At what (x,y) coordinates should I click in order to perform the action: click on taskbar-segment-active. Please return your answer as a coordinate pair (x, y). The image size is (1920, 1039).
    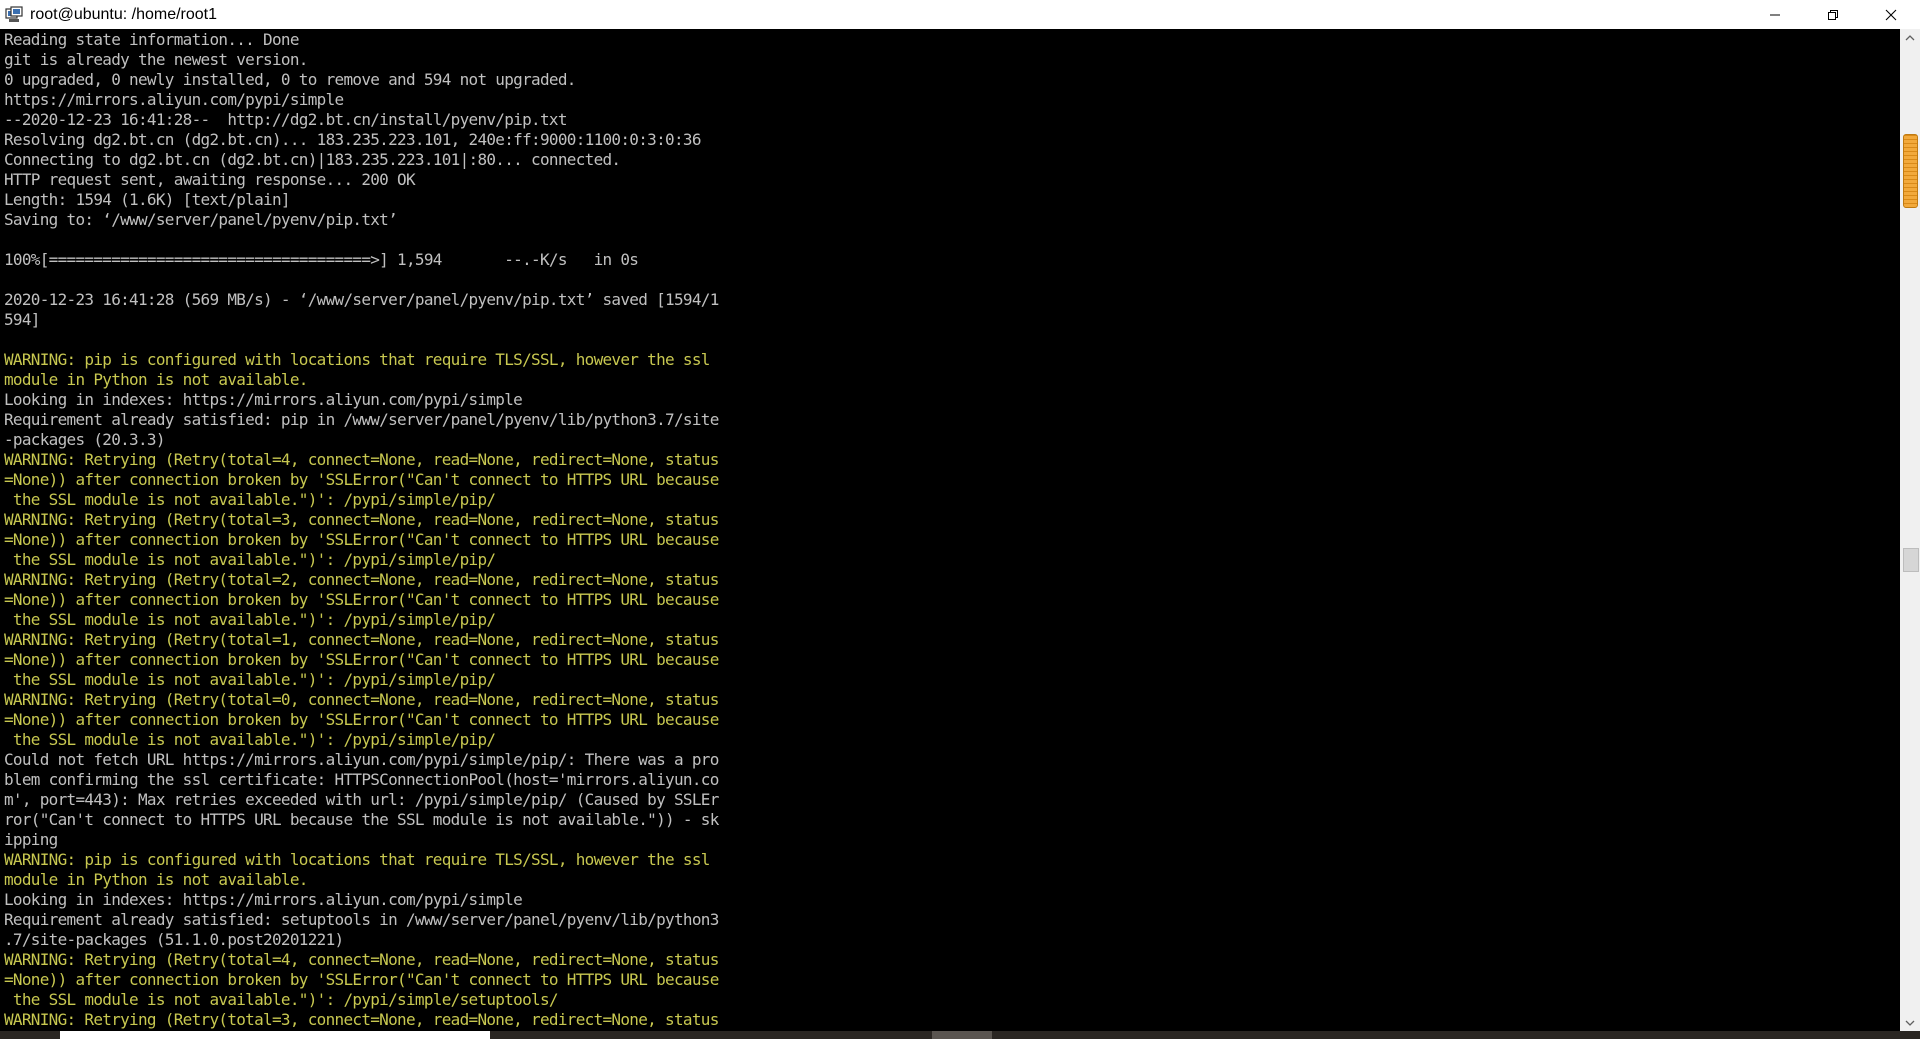
    Looking at the image, I should click on (962, 1035).